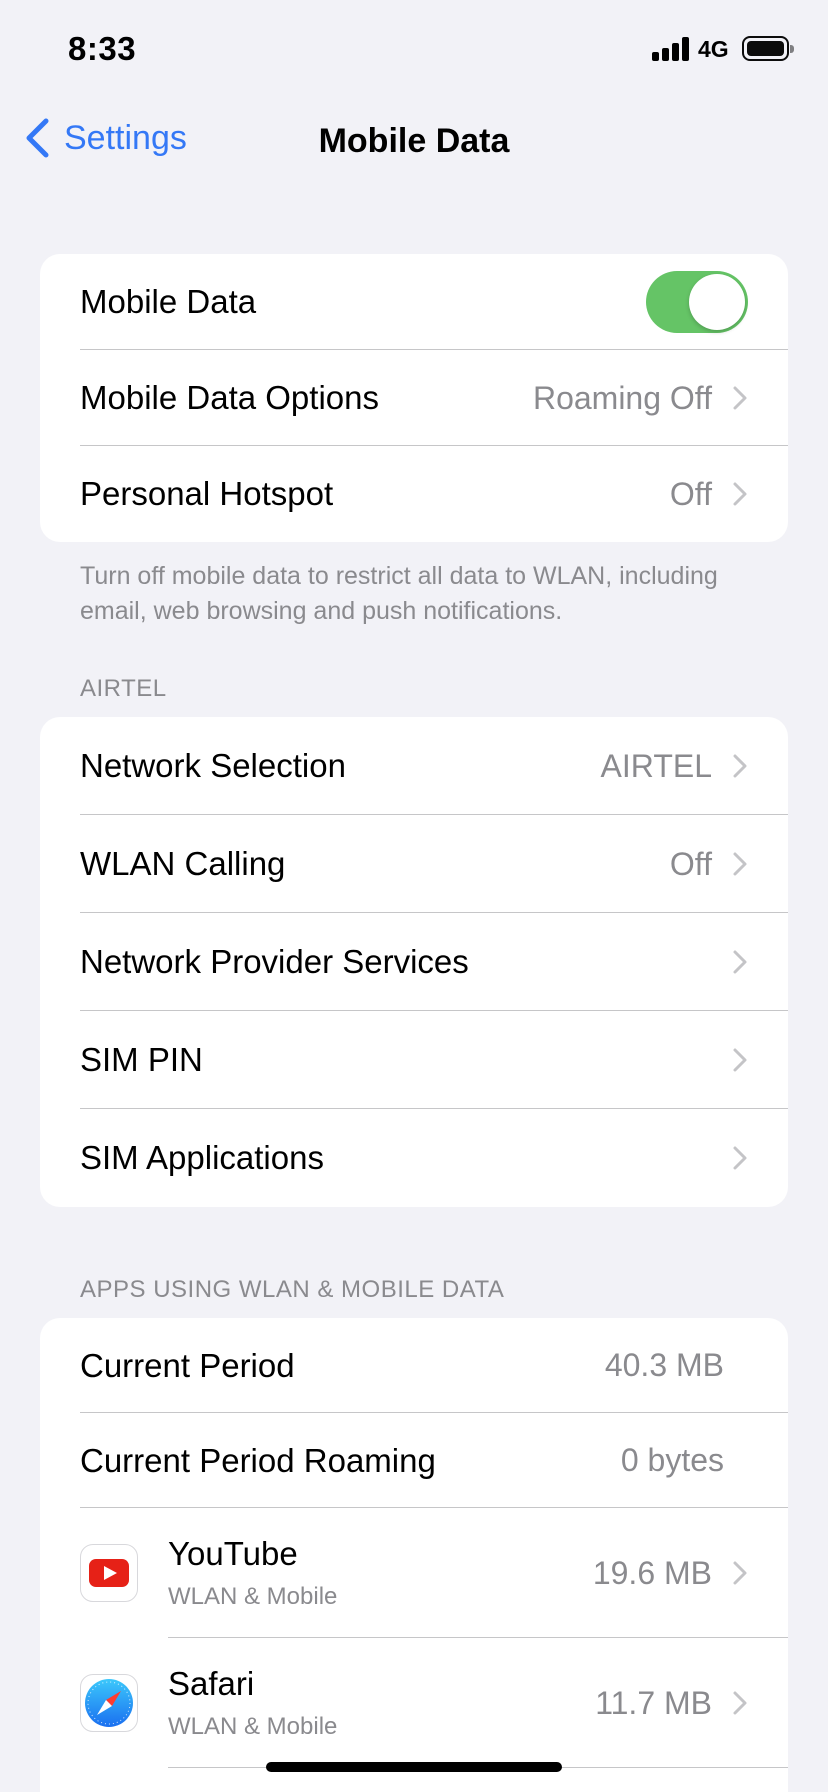 This screenshot has width=828, height=1792. Describe the element at coordinates (768, 48) in the screenshot. I see `battery-icon` at that location.